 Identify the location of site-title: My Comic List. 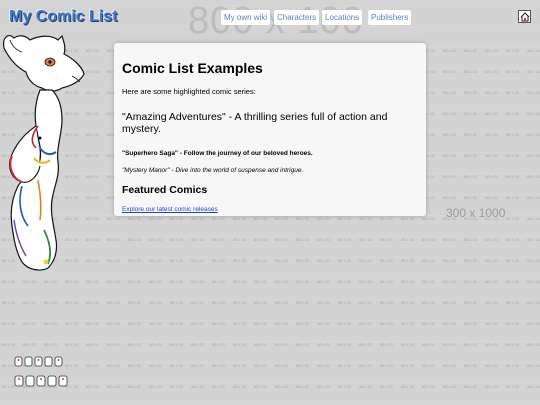
(63, 17).